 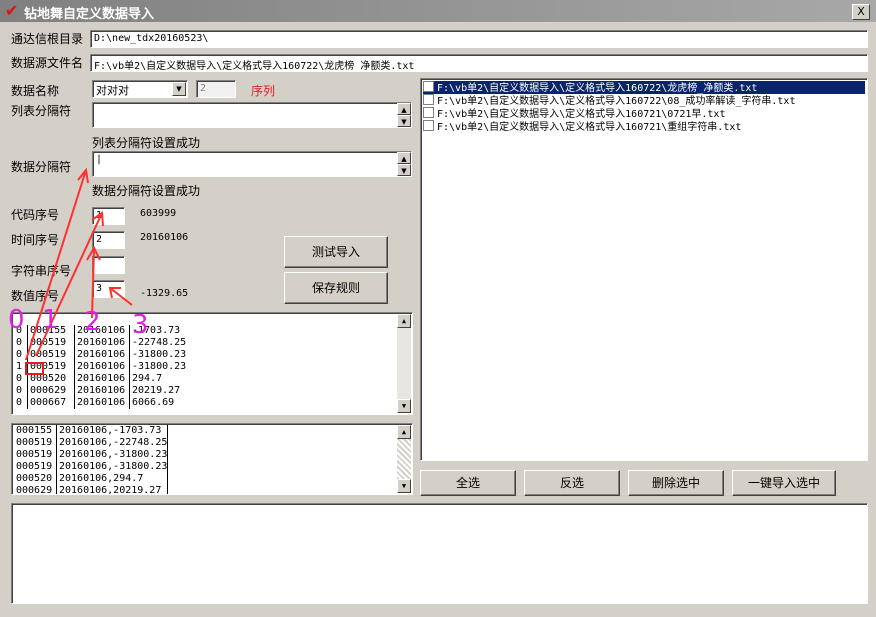 What do you see at coordinates (92, 322) in the screenshot?
I see `annotation-2: 2` at bounding box center [92, 322].